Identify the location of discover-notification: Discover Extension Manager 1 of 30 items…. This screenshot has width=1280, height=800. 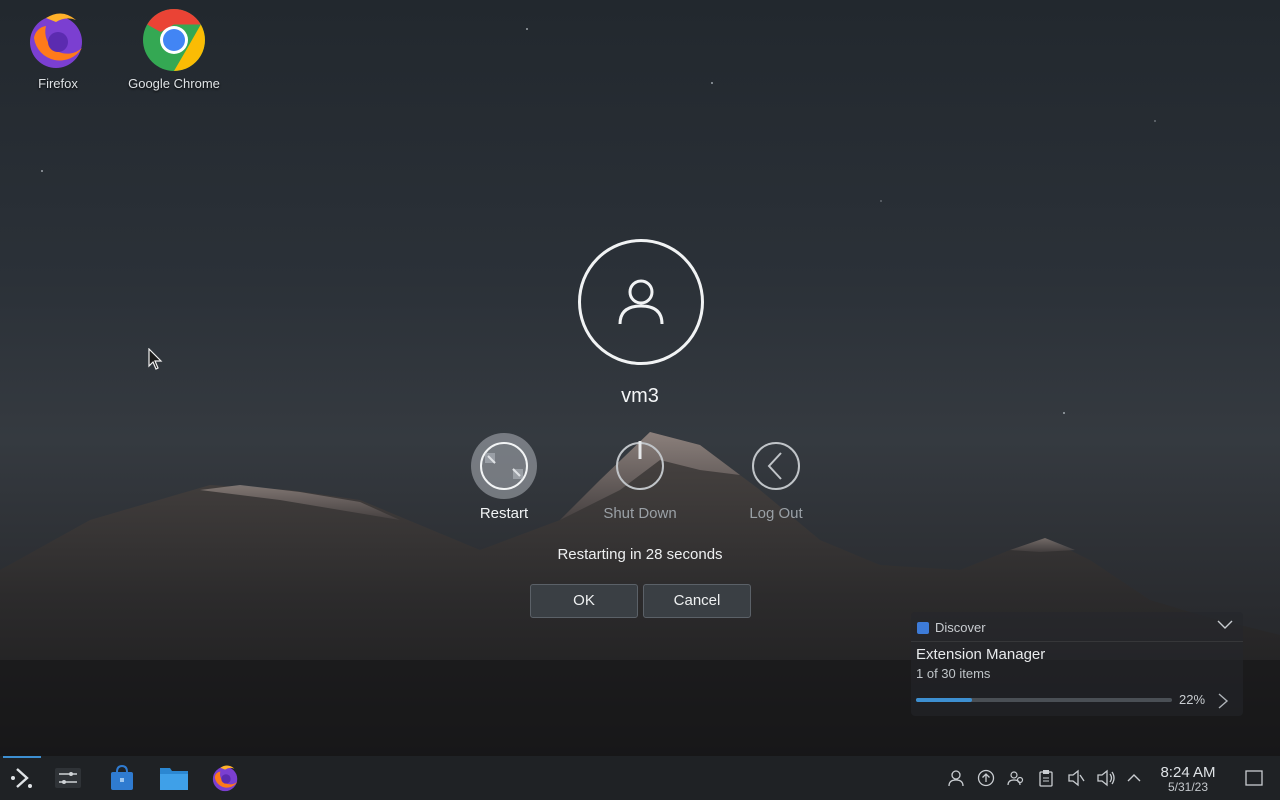
(1077, 664).